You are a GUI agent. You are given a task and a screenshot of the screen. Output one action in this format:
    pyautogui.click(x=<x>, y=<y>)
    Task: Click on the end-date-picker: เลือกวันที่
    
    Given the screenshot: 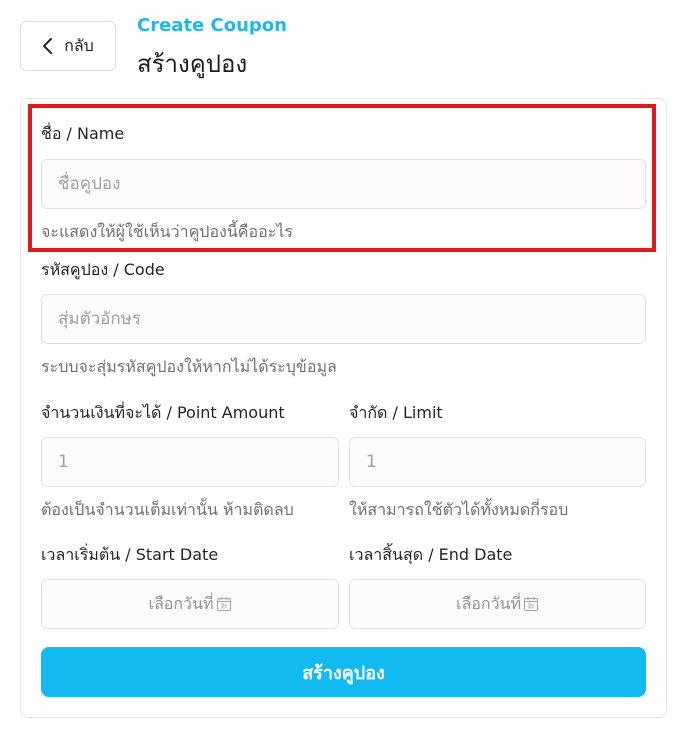 What is the action you would take?
    pyautogui.click(x=497, y=604)
    